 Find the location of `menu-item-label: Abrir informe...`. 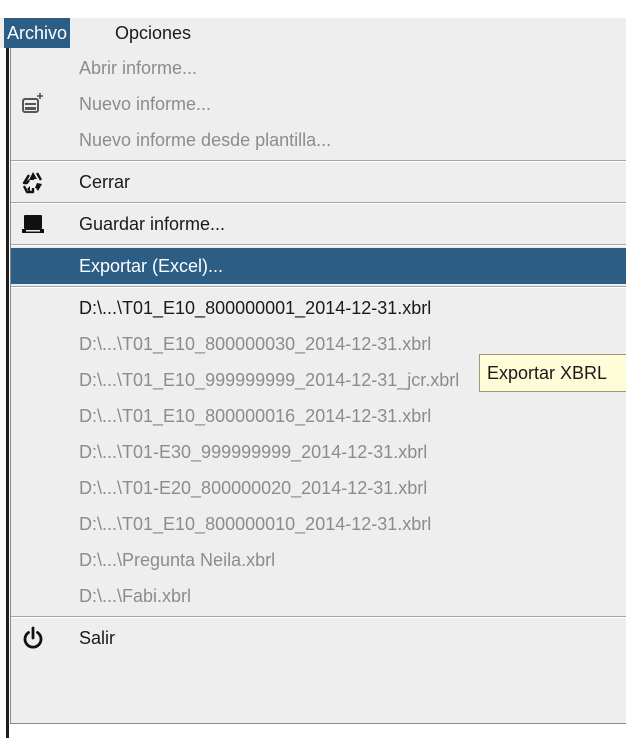

menu-item-label: Abrir informe... is located at coordinates (138, 68).